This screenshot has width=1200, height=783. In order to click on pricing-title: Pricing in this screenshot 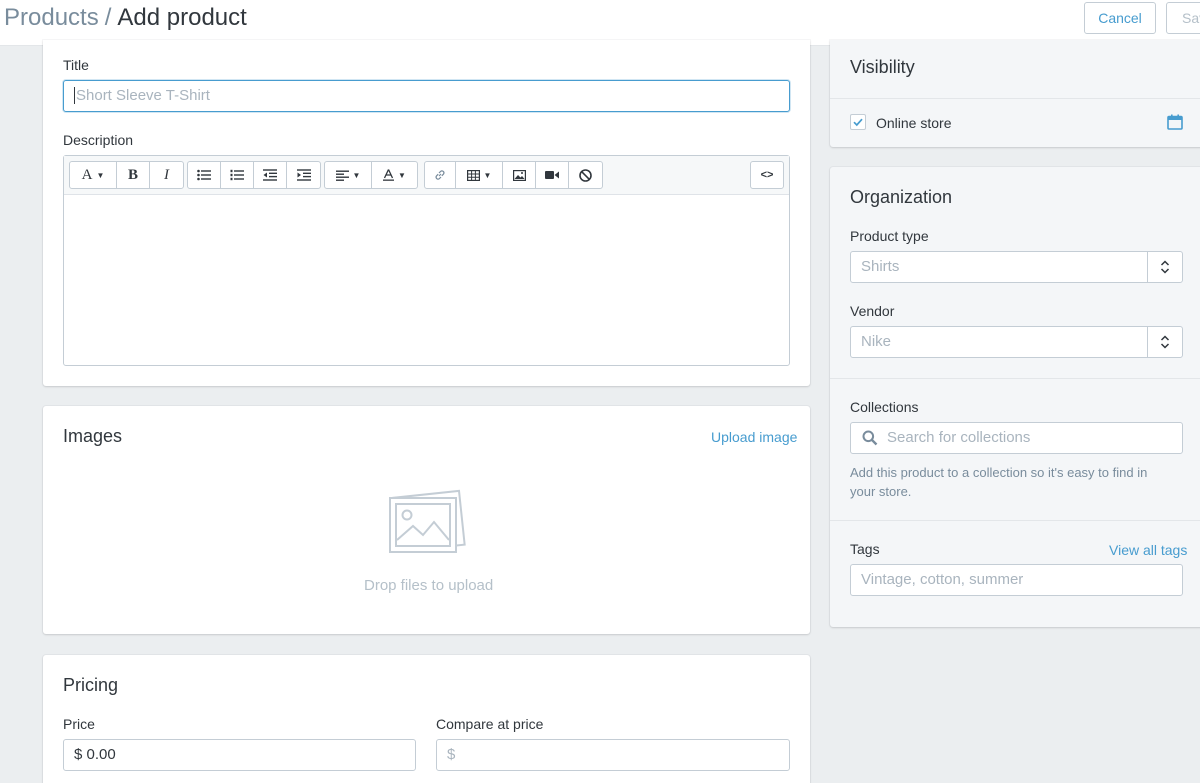, I will do `click(91, 685)`.